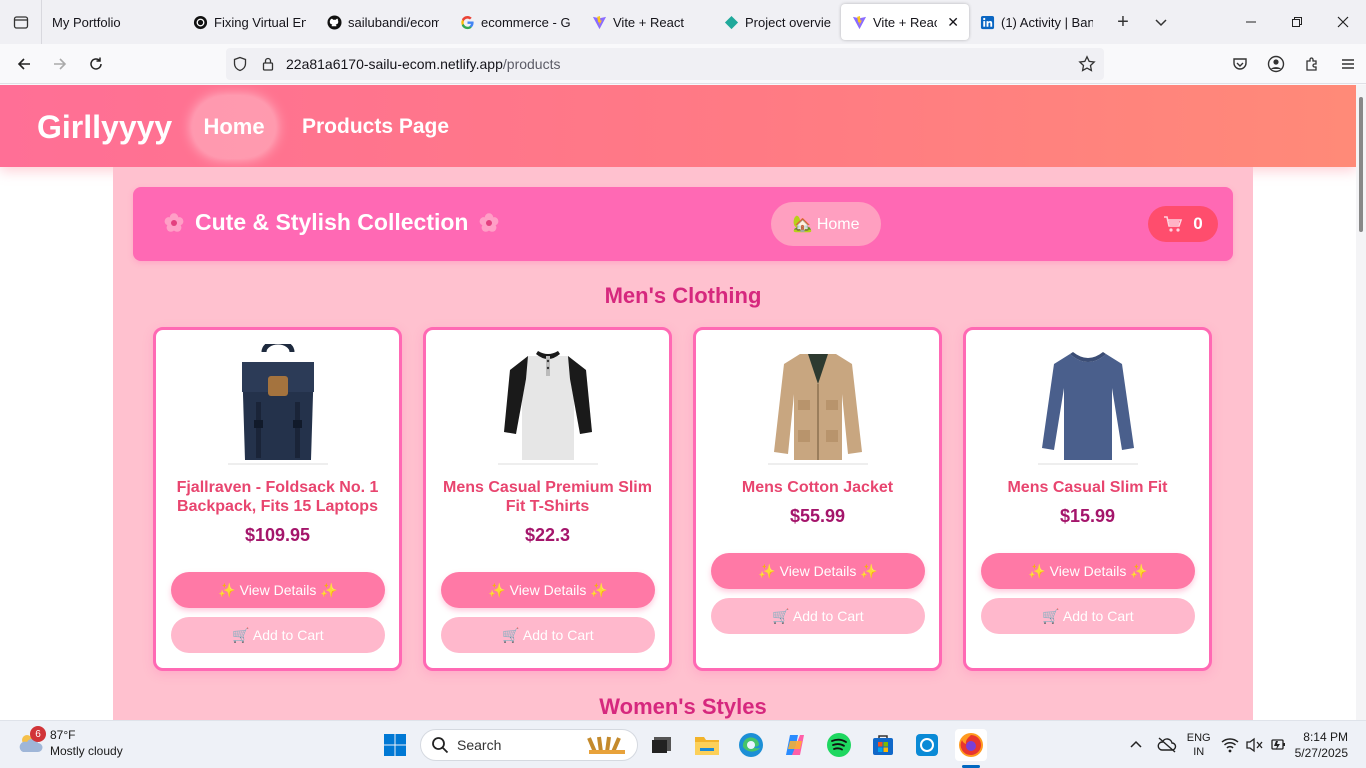  I want to click on github-icon, so click(334, 22).